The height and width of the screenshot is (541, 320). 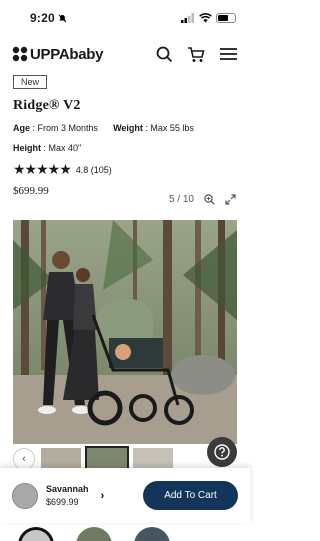 I want to click on brand-name: UPPAbaby, so click(x=67, y=54).